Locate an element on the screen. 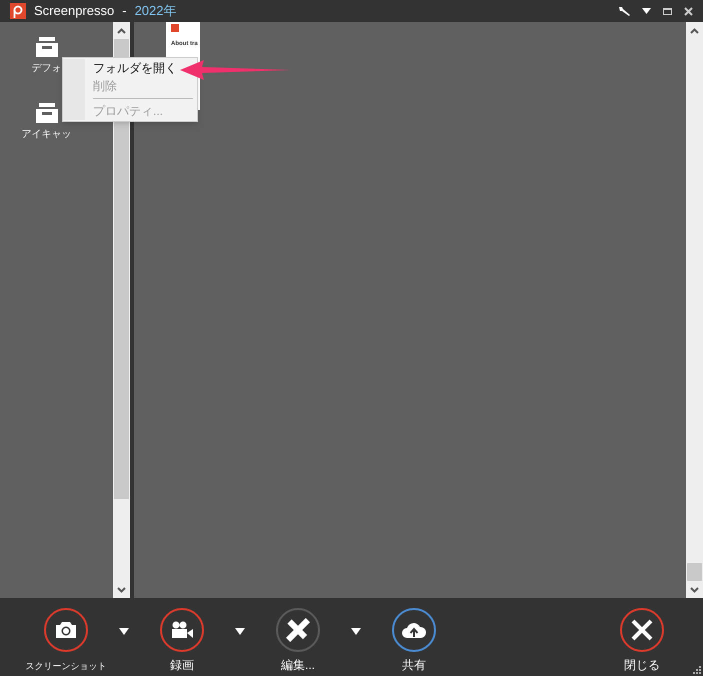 The width and height of the screenshot is (703, 676). folder-label: デフォ is located at coordinates (47, 69).